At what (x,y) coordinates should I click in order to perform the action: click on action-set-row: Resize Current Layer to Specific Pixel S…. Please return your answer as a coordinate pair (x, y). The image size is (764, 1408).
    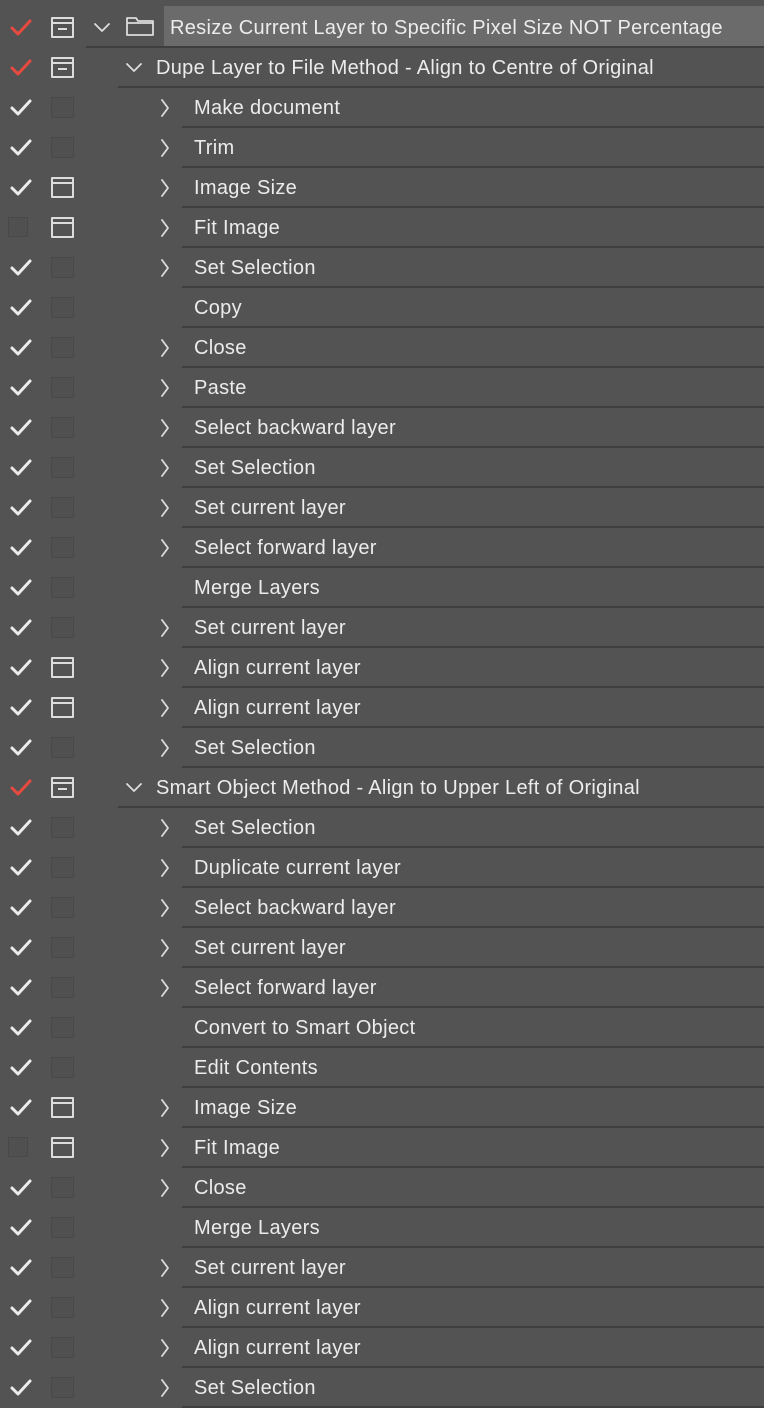
    Looking at the image, I should click on (382, 24).